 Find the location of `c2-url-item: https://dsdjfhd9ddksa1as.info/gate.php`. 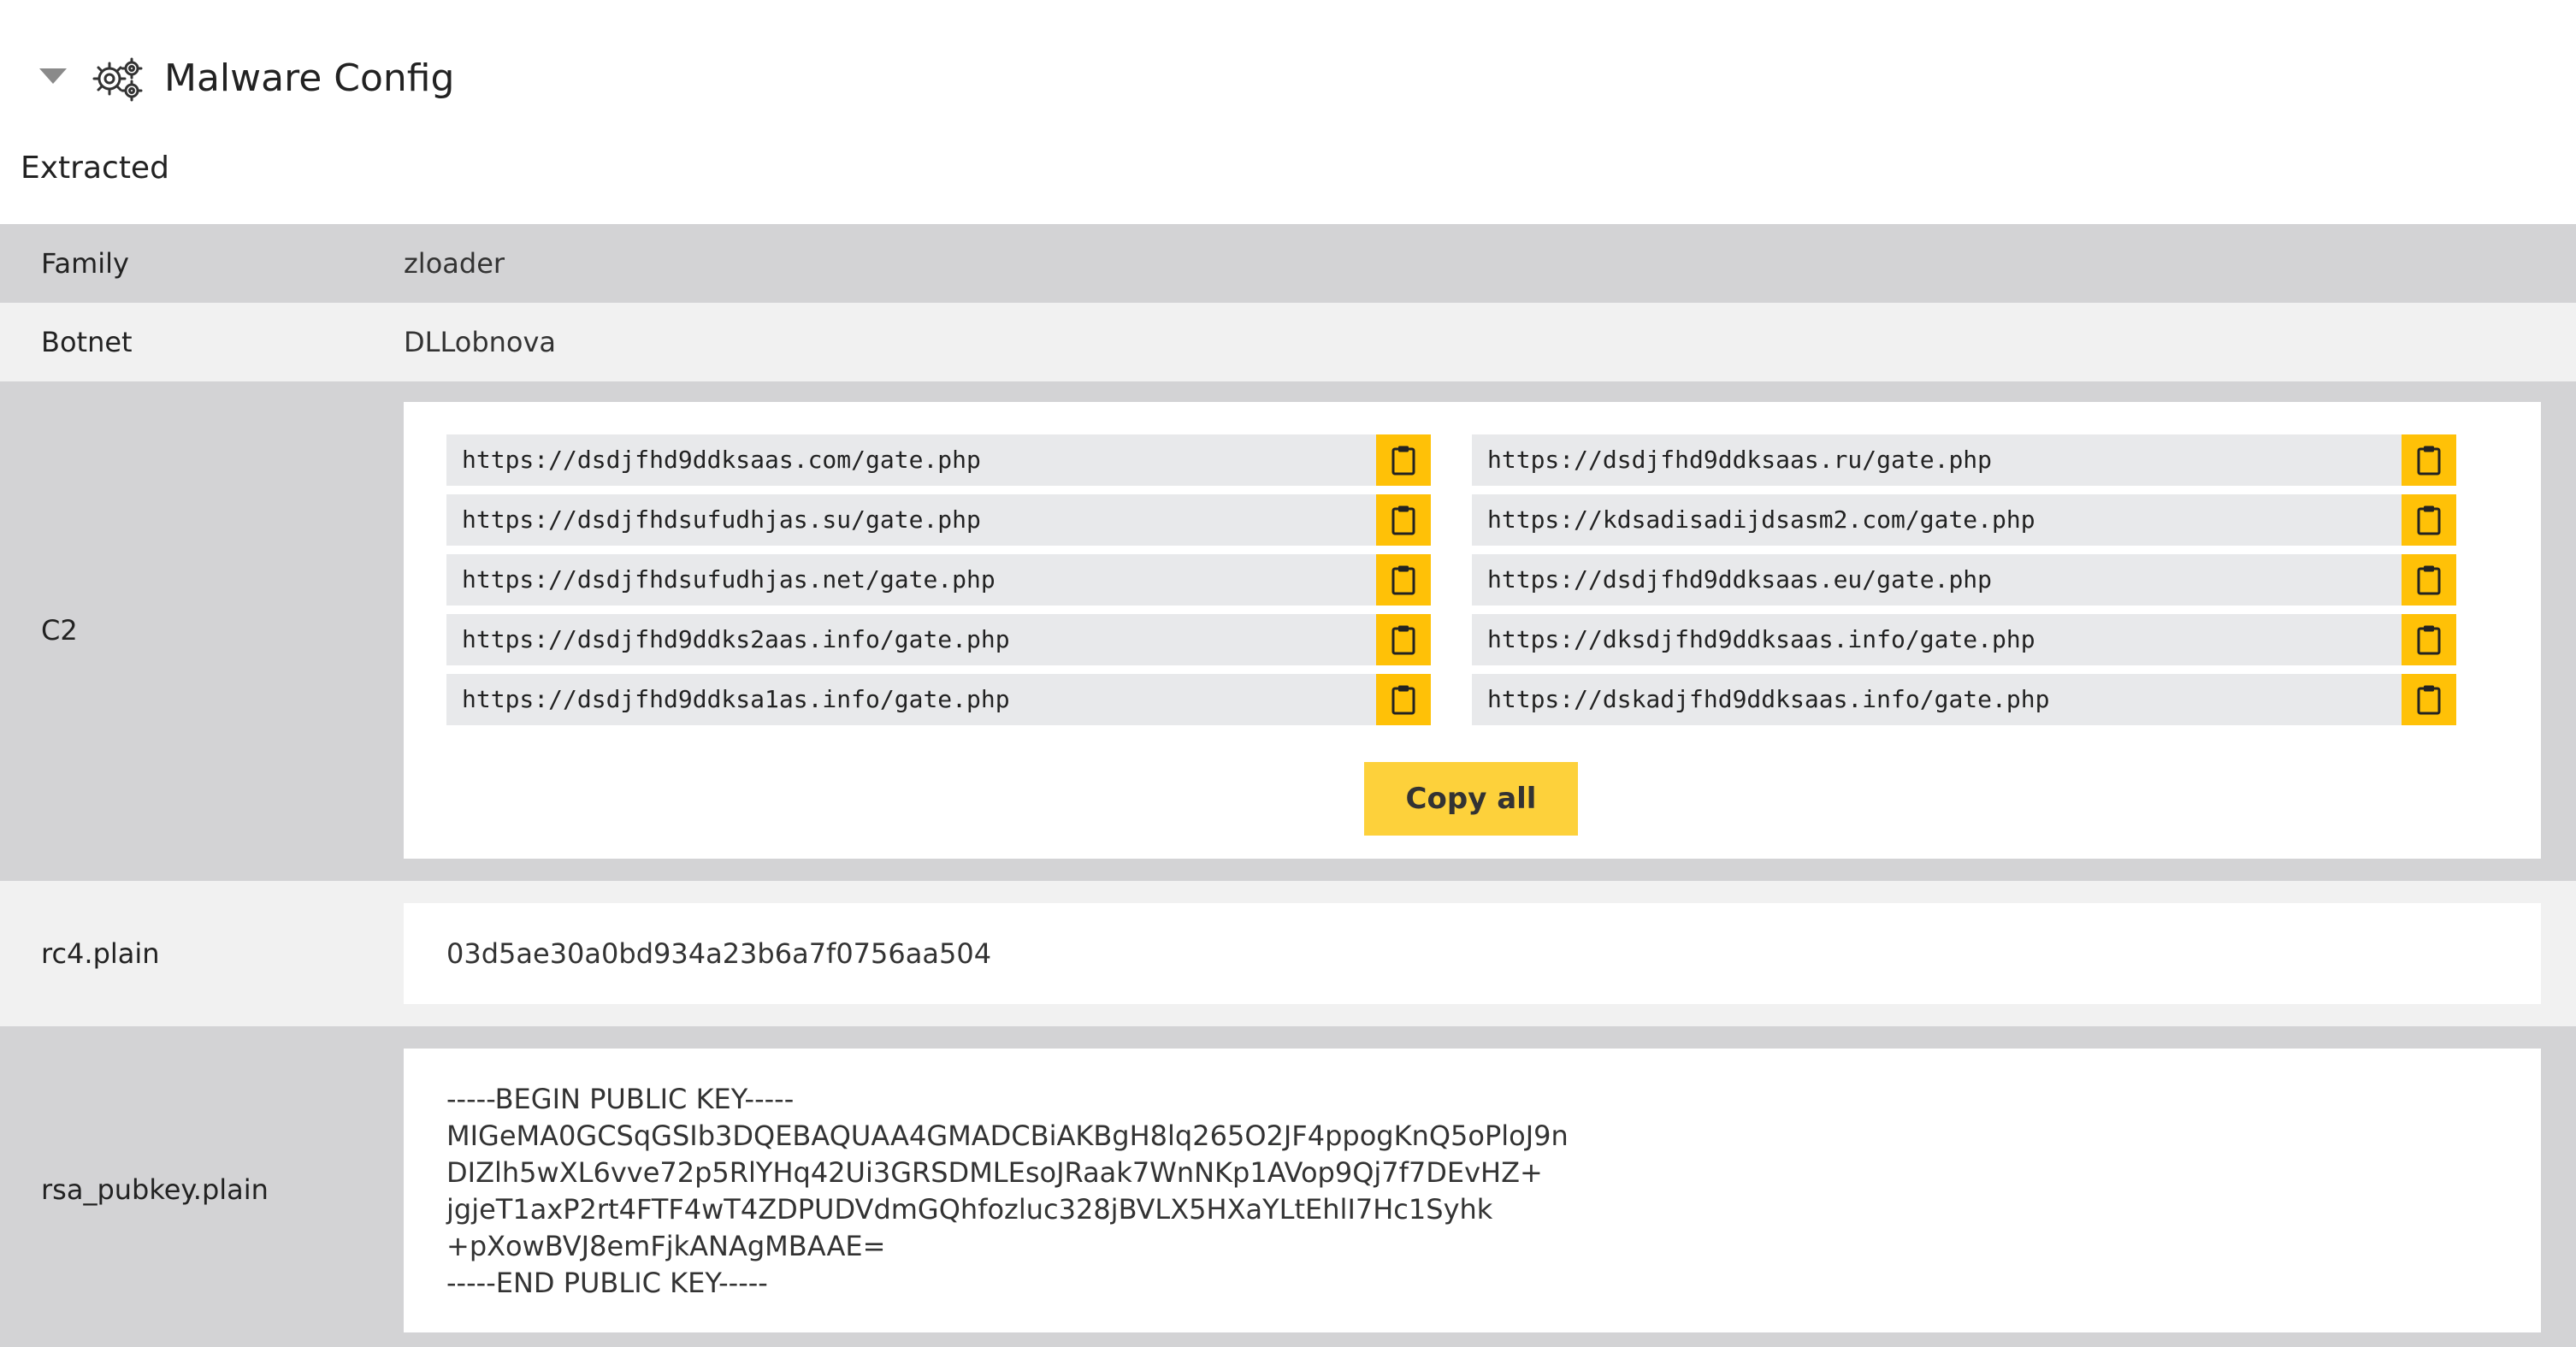

c2-url-item: https://dsdjfhd9ddksa1as.info/gate.php is located at coordinates (938, 700).